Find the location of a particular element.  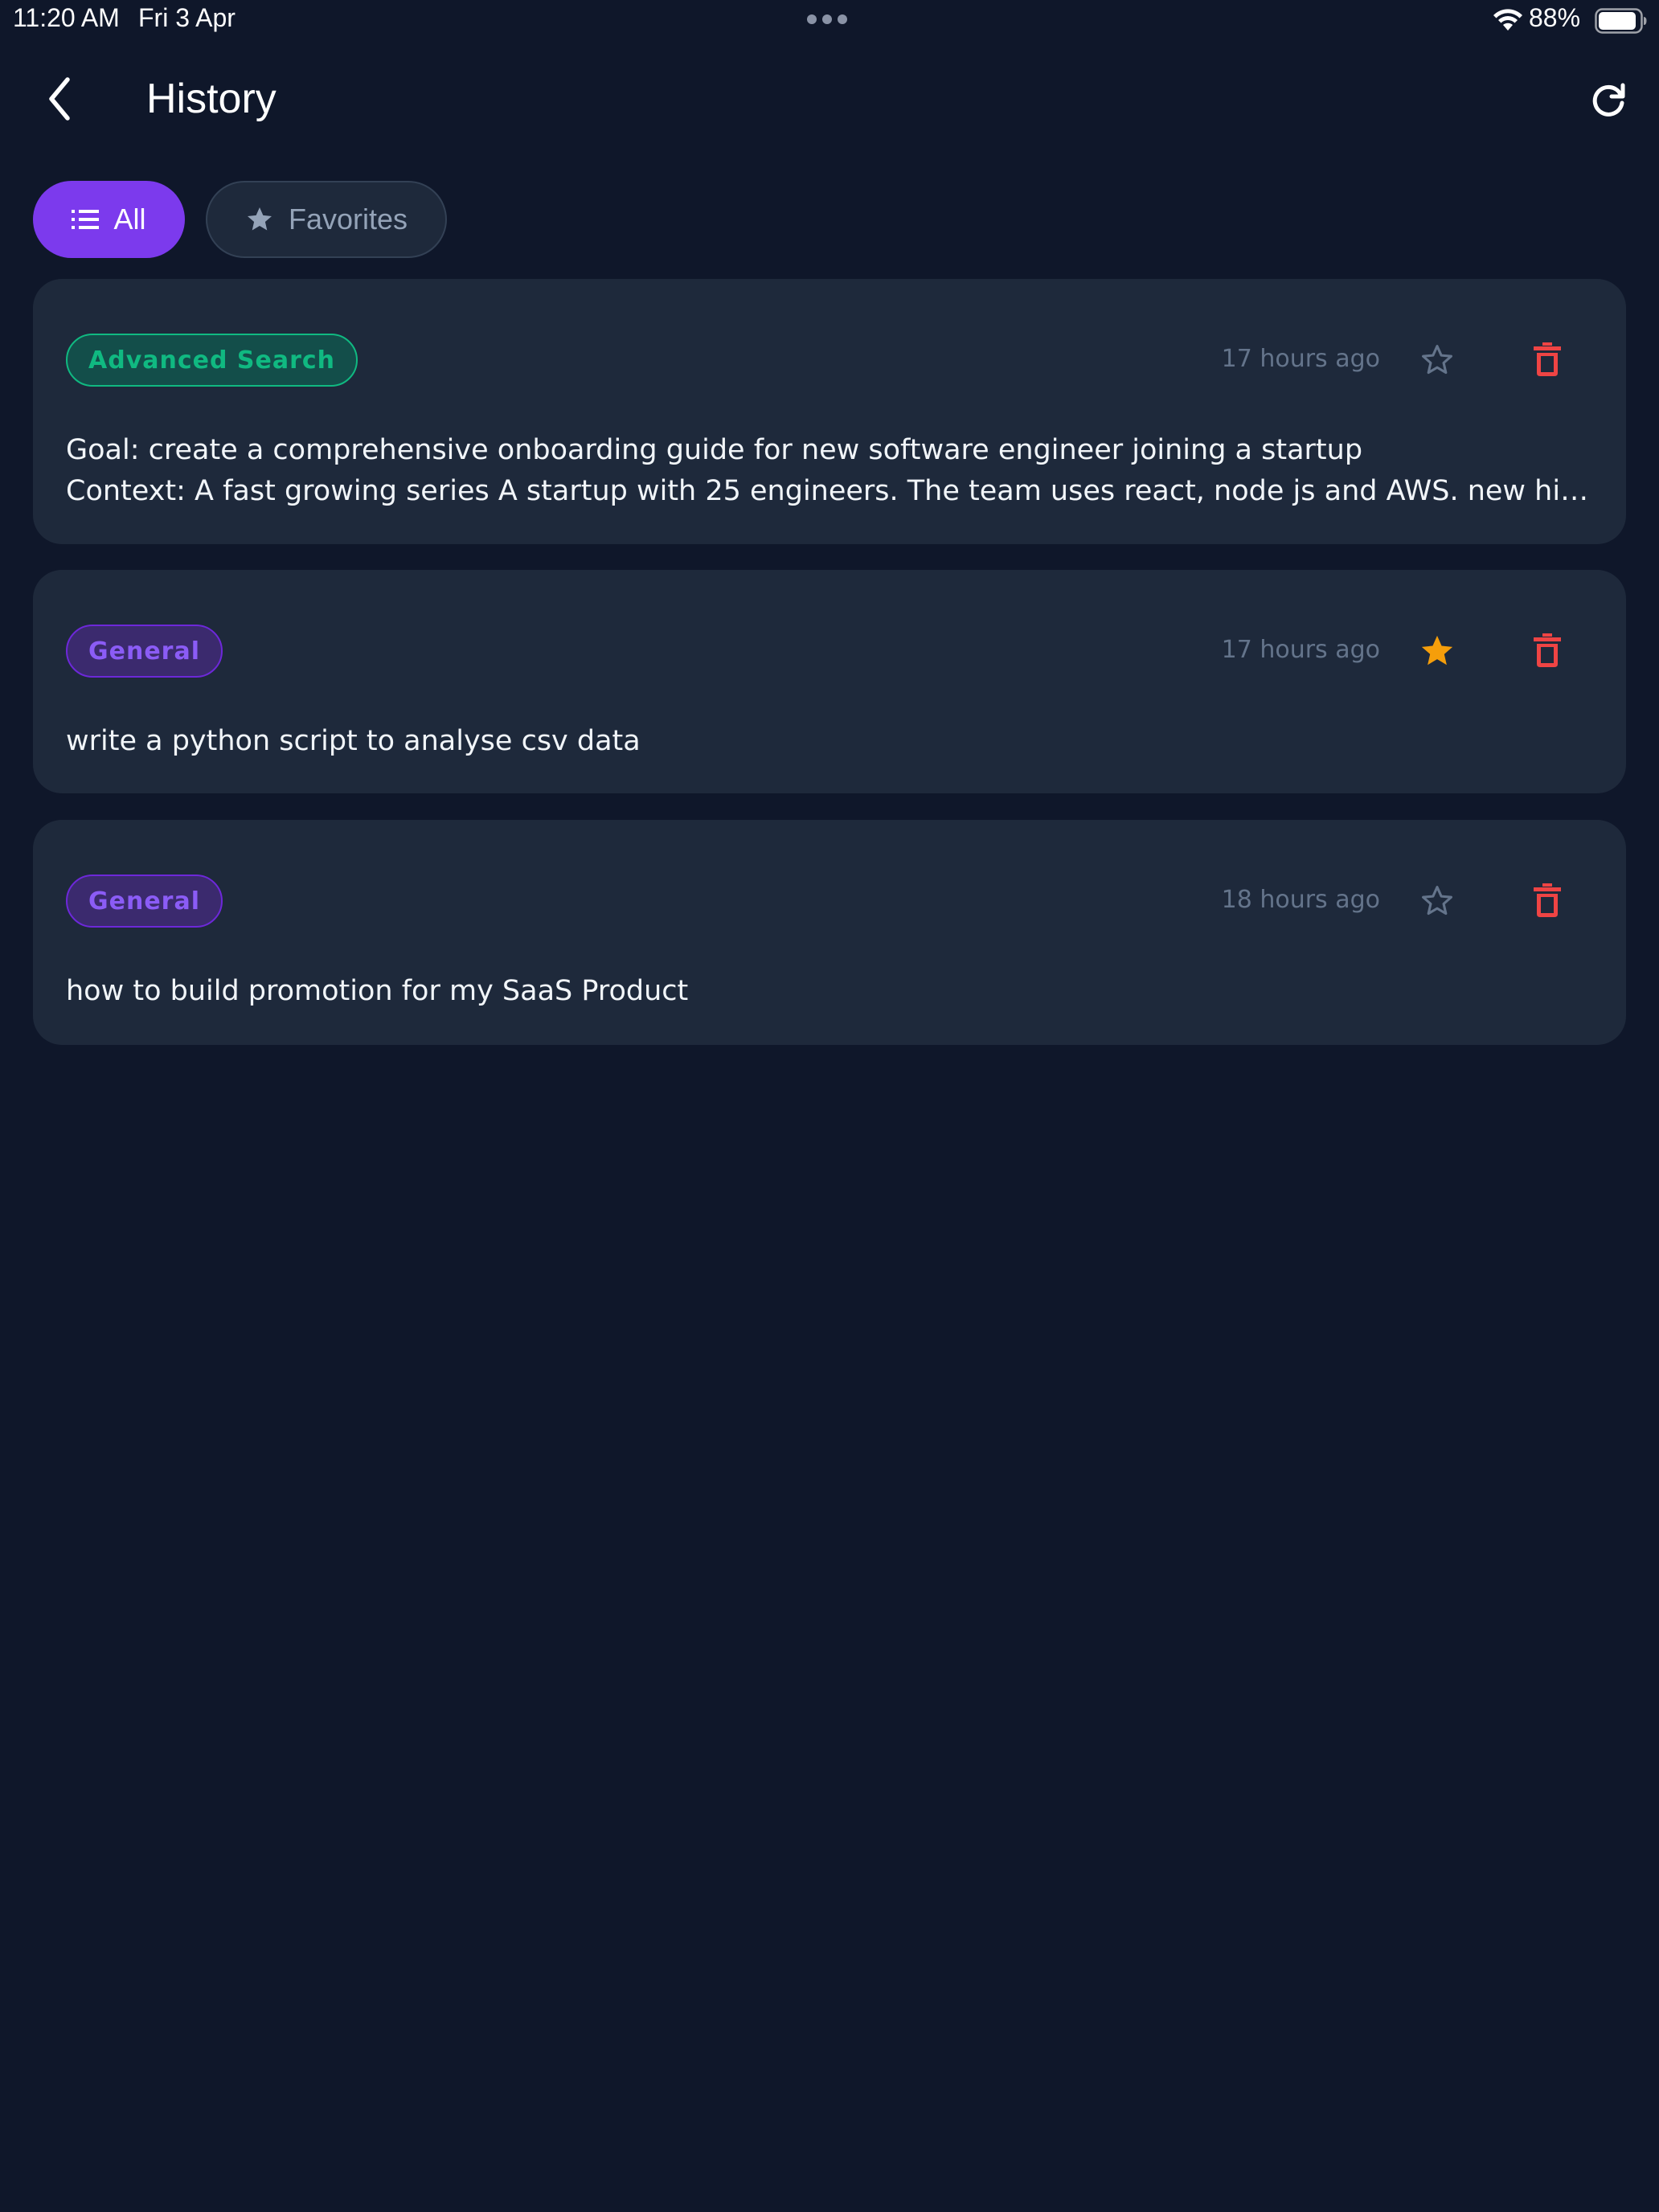

filter-tab-all: All is located at coordinates (109, 219).